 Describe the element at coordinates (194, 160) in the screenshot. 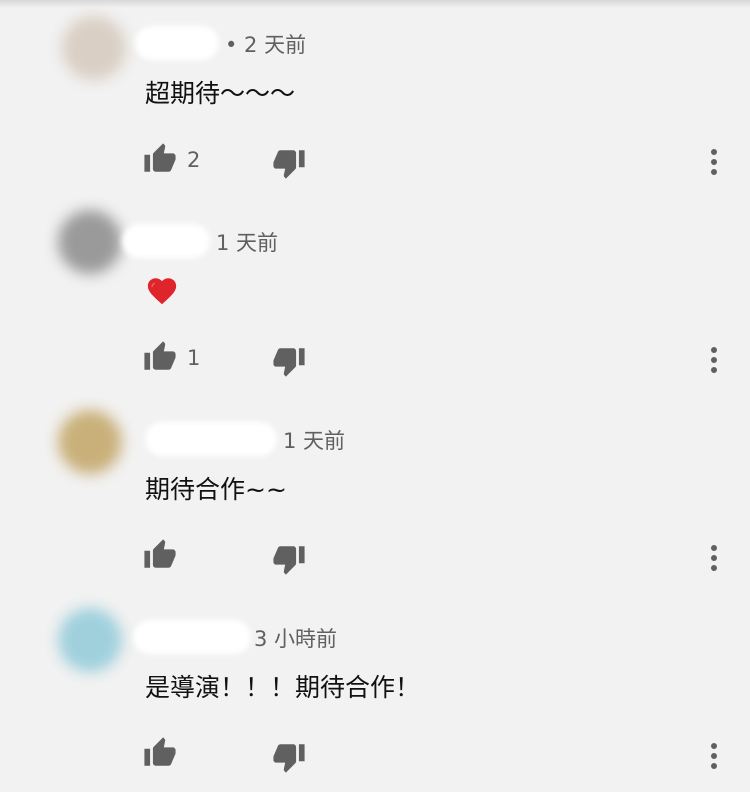

I see `like-count: 2` at that location.